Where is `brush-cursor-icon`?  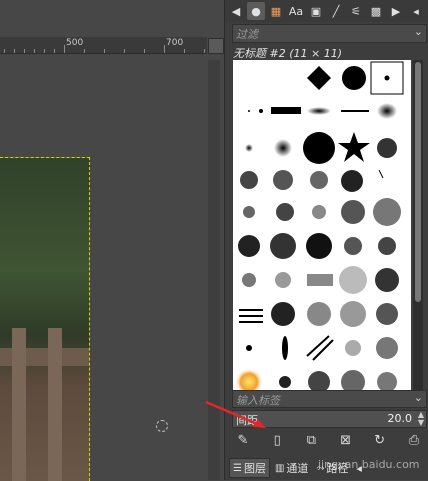
brush-cursor-icon is located at coordinates (162, 426).